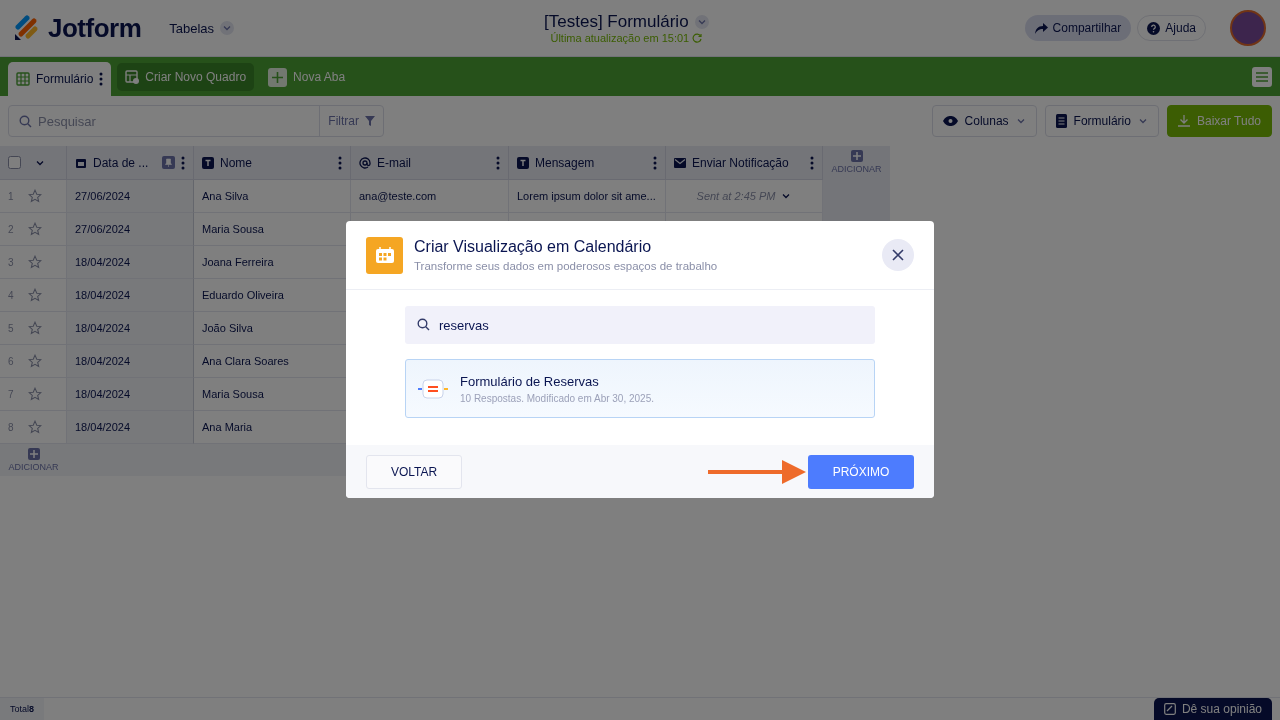 The image size is (1280, 720). What do you see at coordinates (984, 121) in the screenshot?
I see `columns-button: Colunas` at bounding box center [984, 121].